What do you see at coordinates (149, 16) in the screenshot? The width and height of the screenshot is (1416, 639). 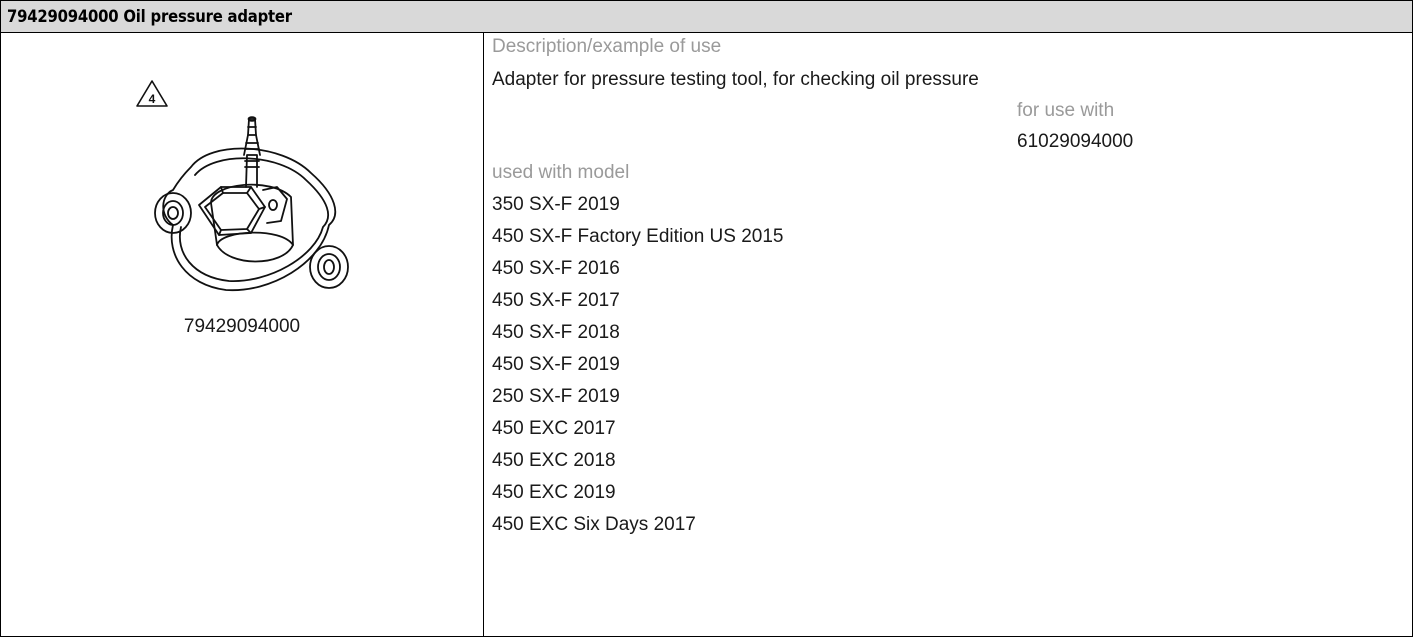 I see `tool-title: 79429094000 Oil pressure adapter` at bounding box center [149, 16].